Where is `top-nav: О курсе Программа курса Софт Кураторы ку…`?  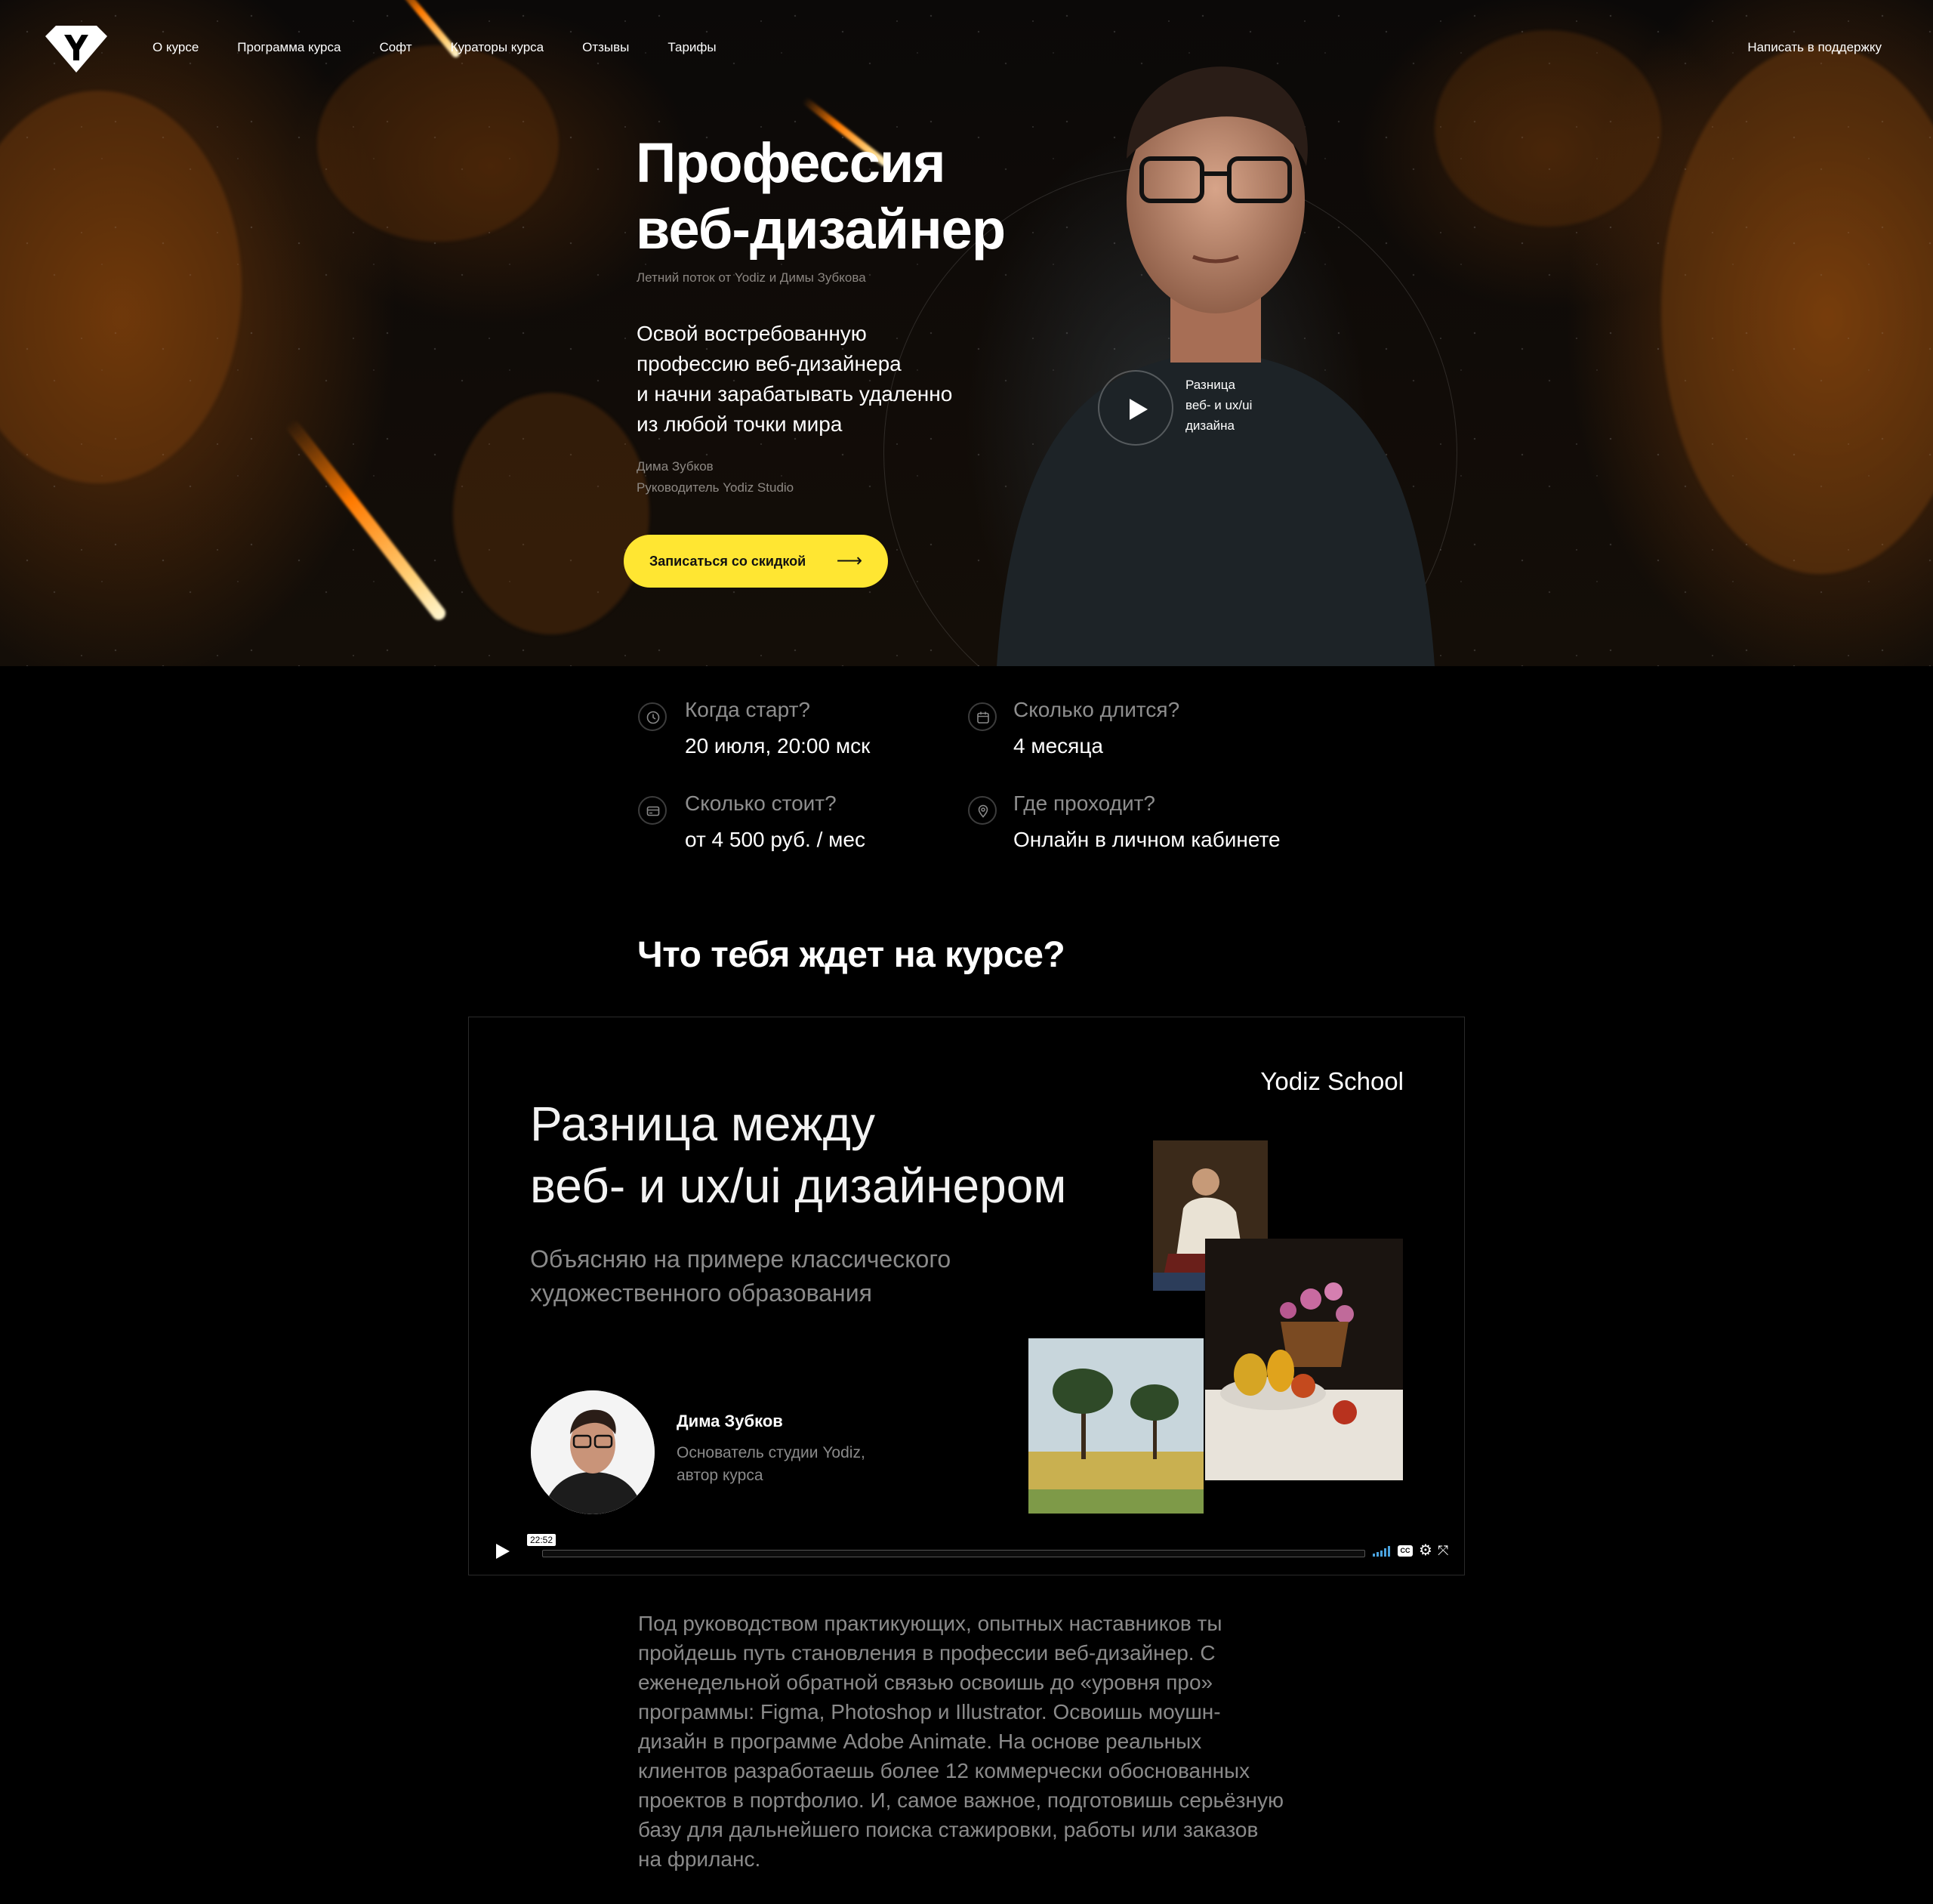 top-nav: О курсе Программа курса Софт Кураторы ку… is located at coordinates (966, 49).